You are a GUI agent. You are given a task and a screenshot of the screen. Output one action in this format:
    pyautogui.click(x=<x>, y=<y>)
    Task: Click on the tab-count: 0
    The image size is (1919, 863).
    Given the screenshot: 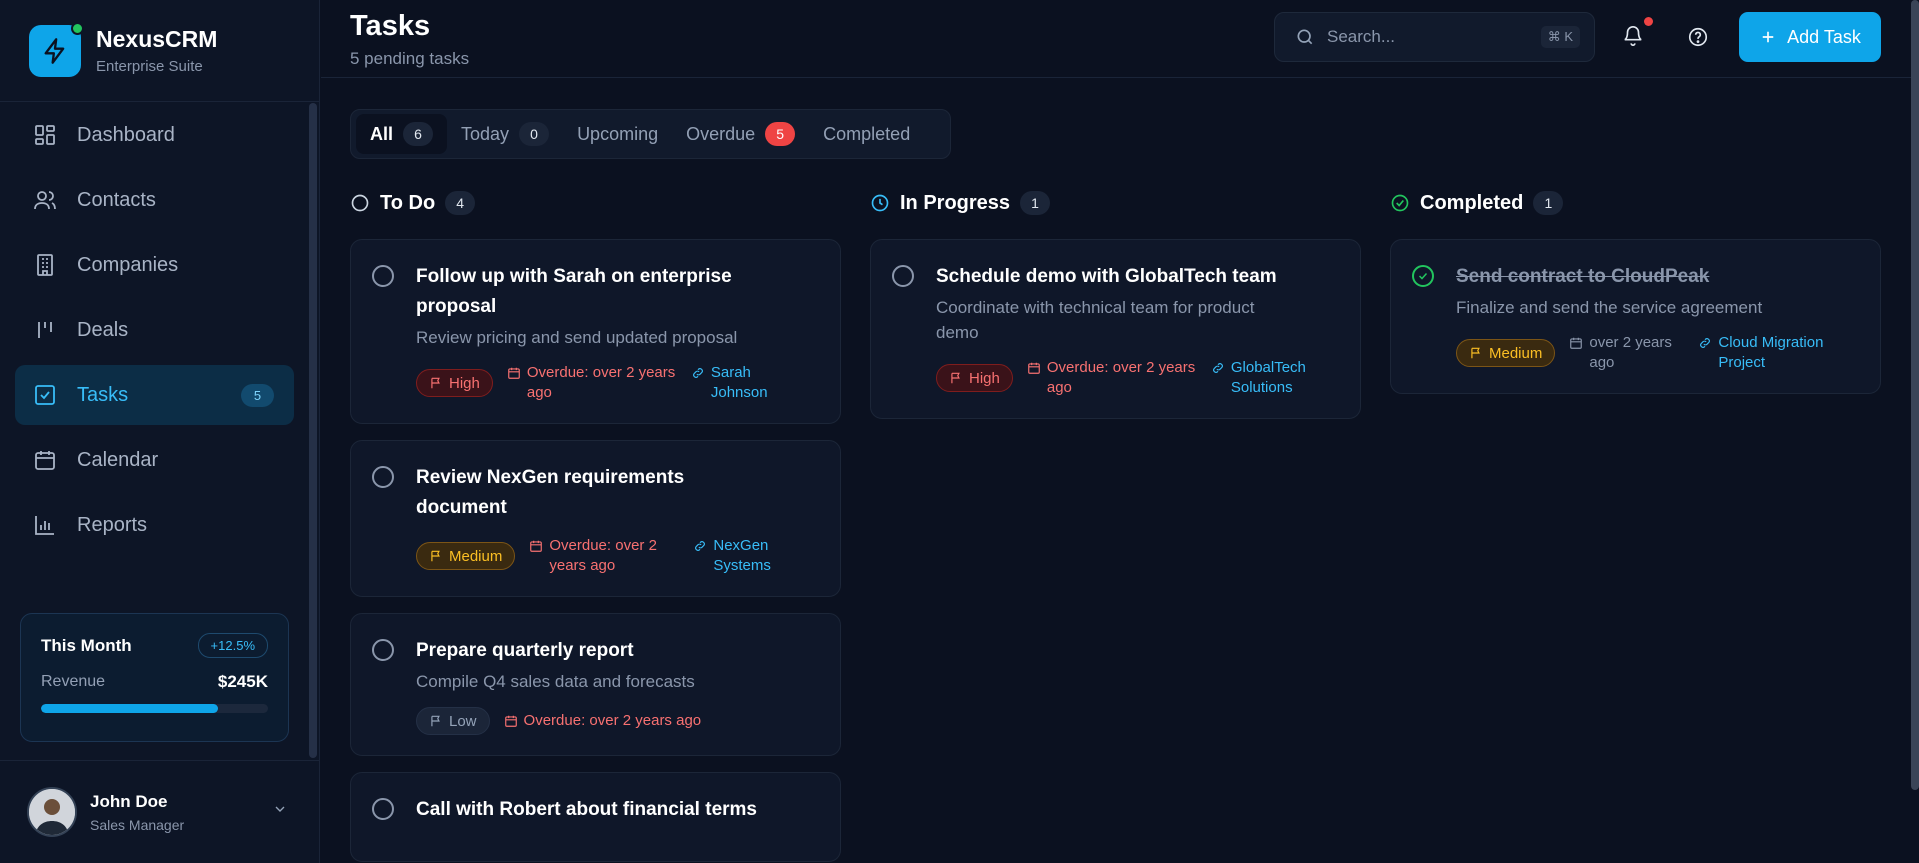 What is the action you would take?
    pyautogui.click(x=534, y=134)
    